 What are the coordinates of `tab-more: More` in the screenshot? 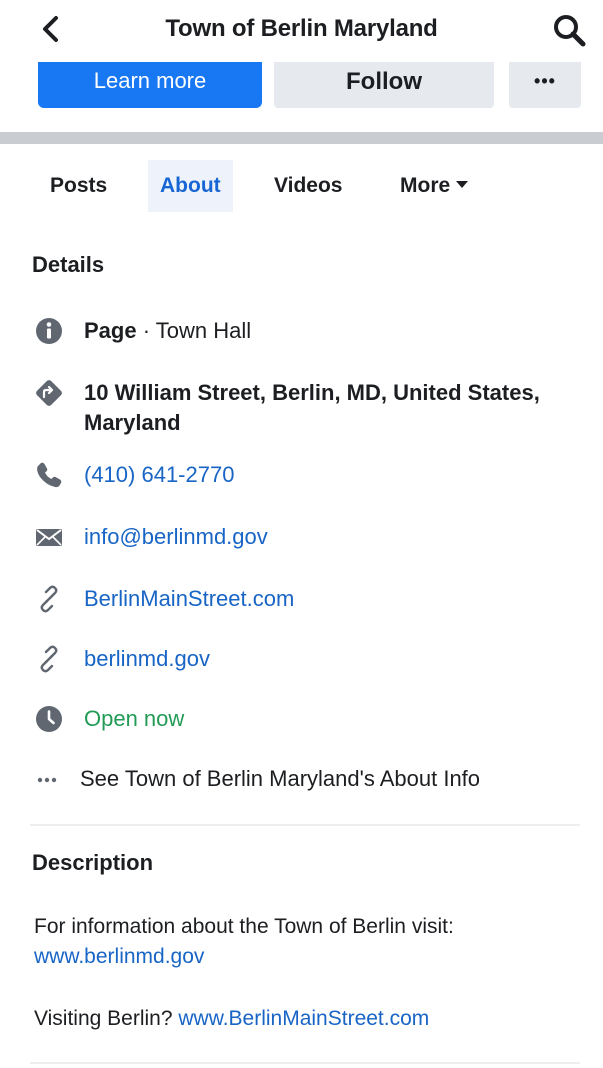 It's located at (434, 186).